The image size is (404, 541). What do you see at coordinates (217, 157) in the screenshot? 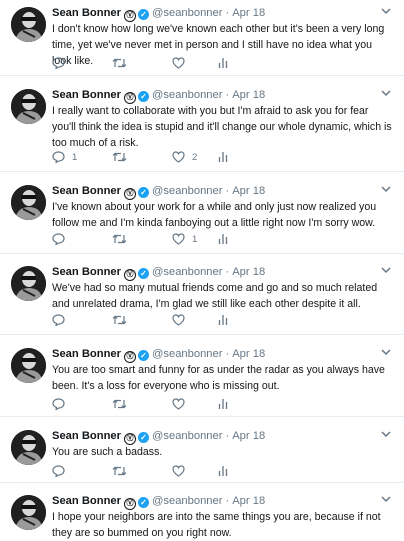
I see `tweet-actions: 1 2` at bounding box center [217, 157].